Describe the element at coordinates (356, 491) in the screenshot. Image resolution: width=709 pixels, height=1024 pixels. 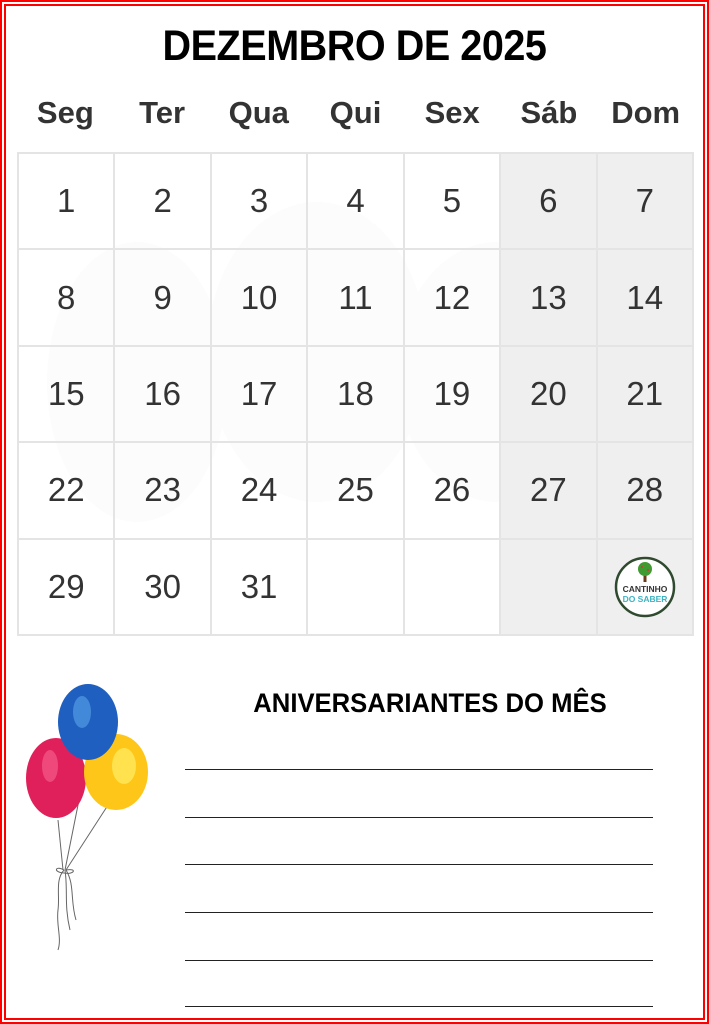
I see `day-cell: 25` at that location.